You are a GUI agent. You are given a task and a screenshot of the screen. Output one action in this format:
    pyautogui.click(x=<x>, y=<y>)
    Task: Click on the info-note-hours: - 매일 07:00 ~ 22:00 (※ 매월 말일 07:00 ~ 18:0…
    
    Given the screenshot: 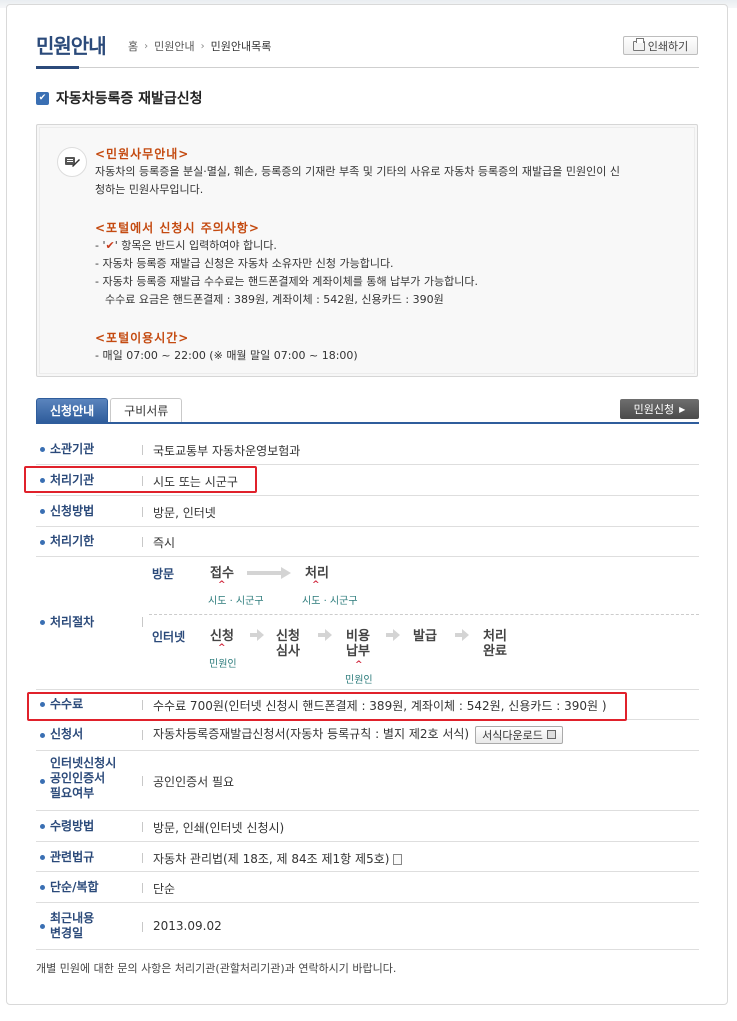 What is the action you would take?
    pyautogui.click(x=226, y=355)
    